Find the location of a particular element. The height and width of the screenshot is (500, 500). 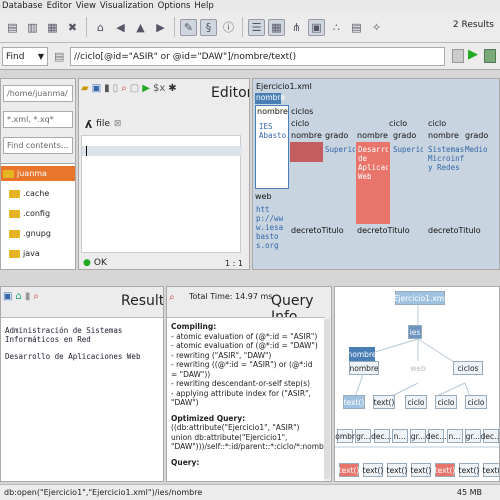

search-info-icon: ⌕ is located at coordinates (172, 297).